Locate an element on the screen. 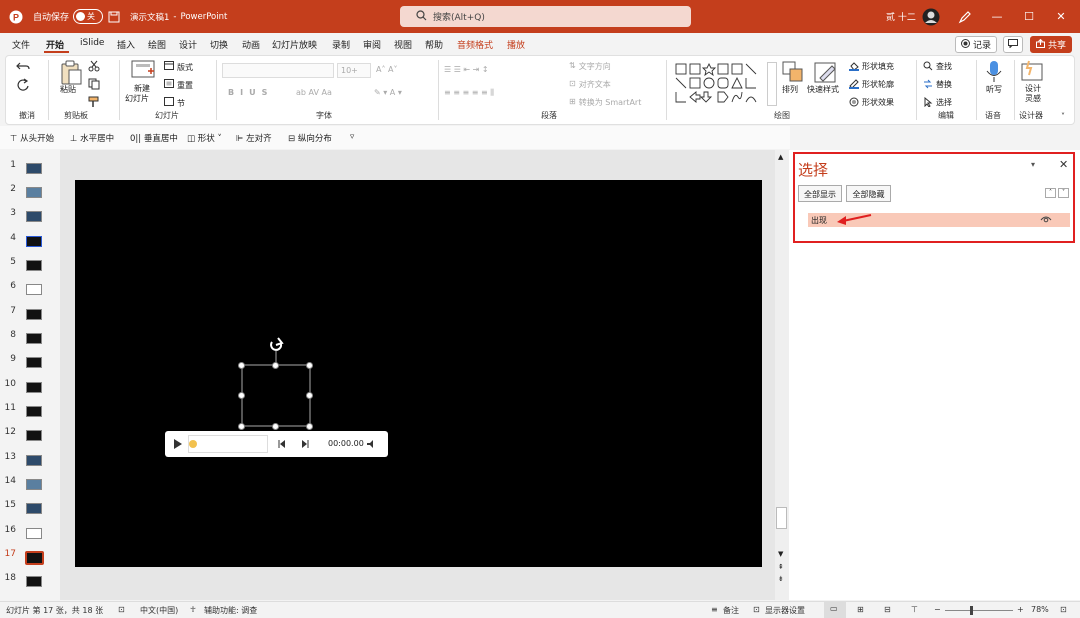 The width and height of the screenshot is (1080, 618). cut-icon is located at coordinates (94, 67).